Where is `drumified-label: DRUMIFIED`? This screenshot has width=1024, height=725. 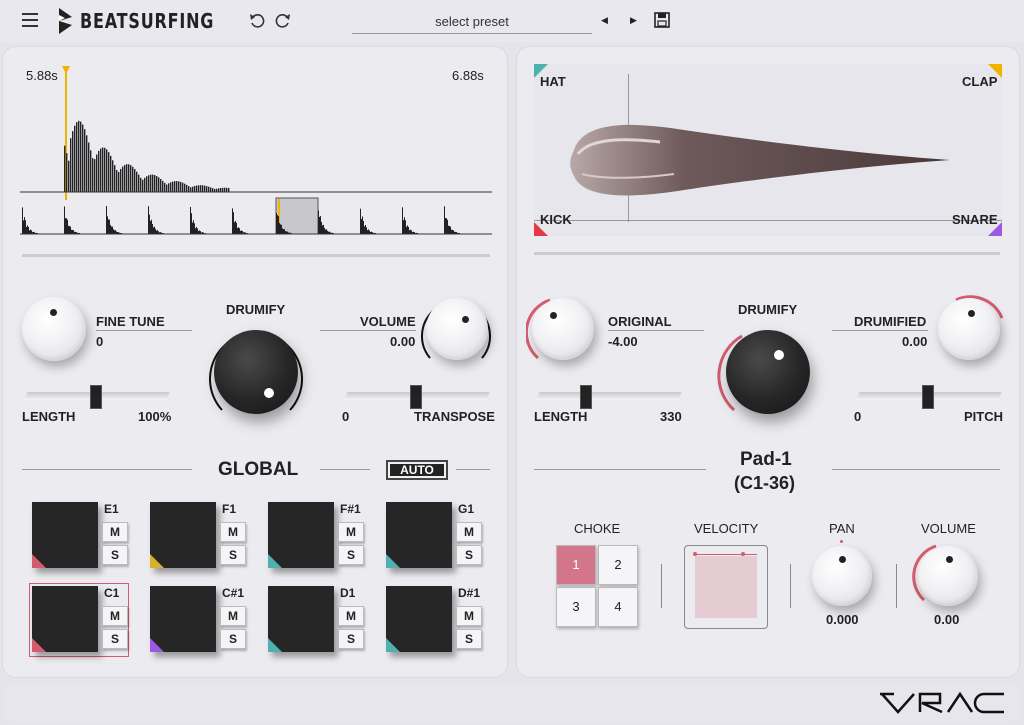 drumified-label: DRUMIFIED is located at coordinates (890, 321).